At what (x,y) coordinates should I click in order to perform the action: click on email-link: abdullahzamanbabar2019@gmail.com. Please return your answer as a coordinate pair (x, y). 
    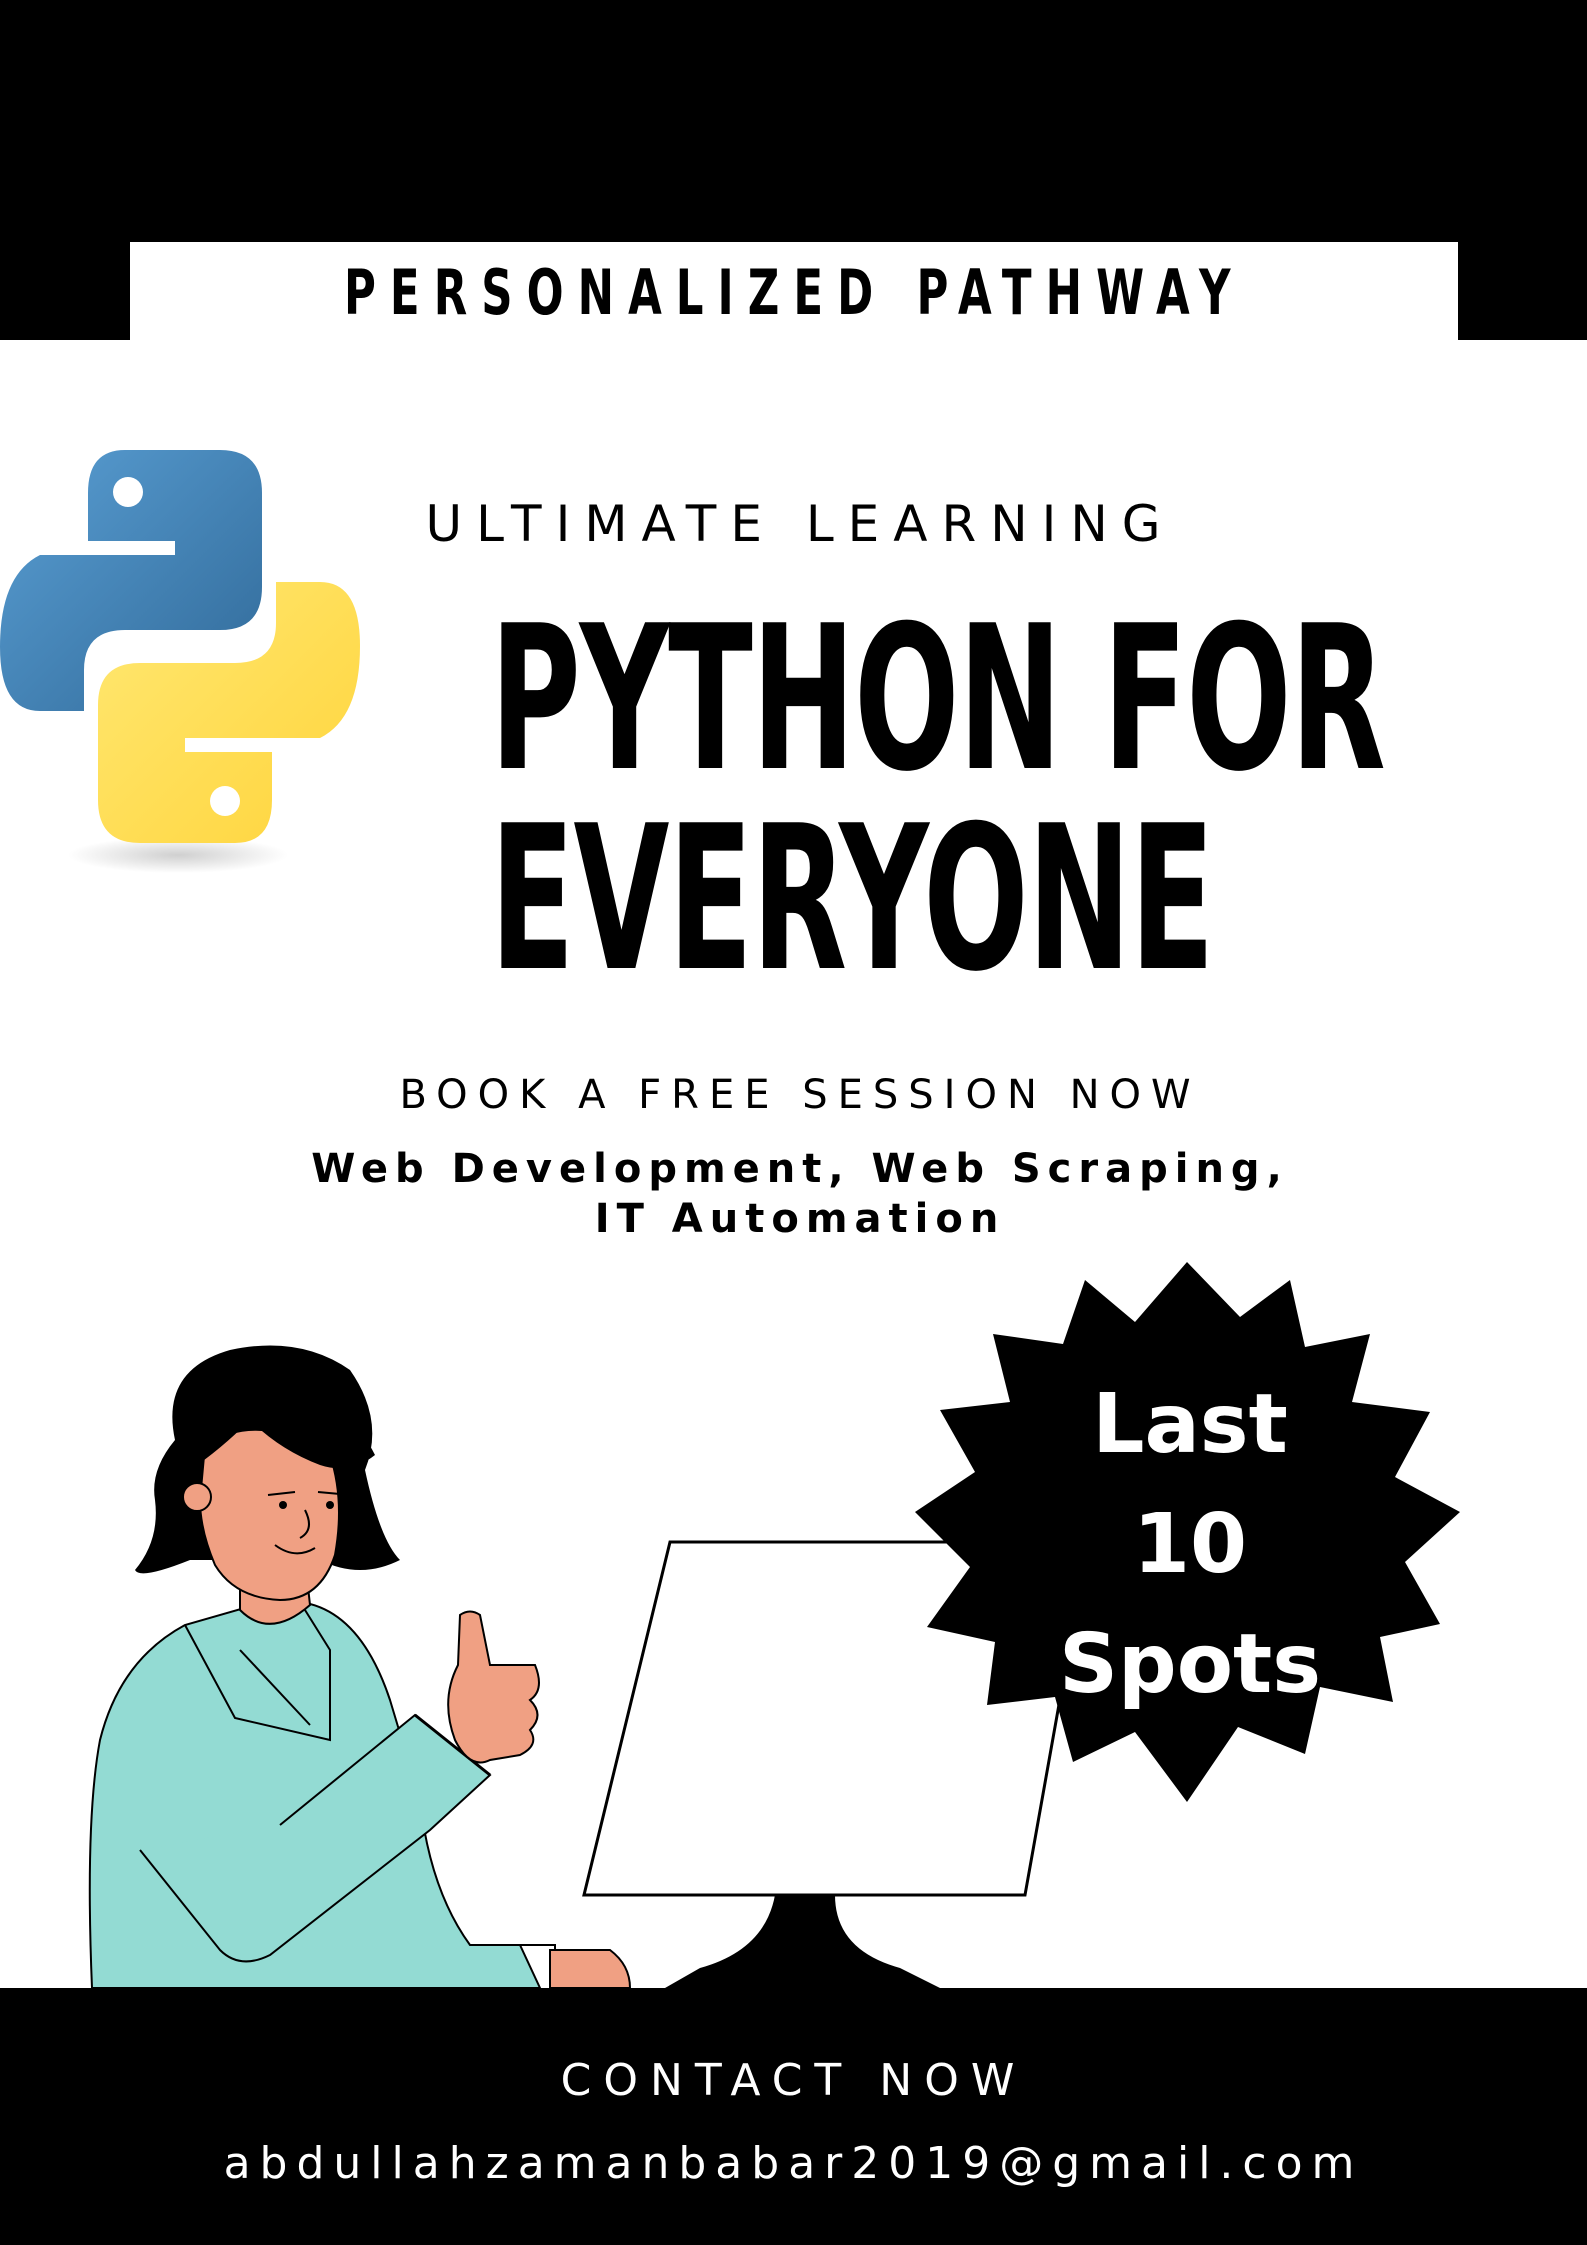
    Looking at the image, I should click on (793, 2163).